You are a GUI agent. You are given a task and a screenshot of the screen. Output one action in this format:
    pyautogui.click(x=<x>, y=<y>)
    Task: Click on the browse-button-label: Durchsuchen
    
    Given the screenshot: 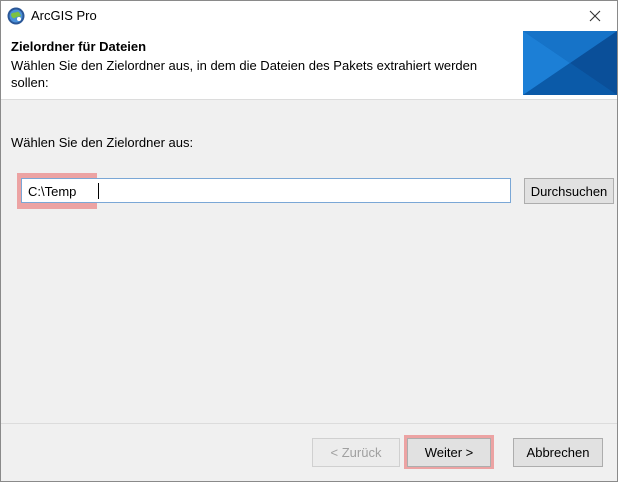 What is the action you would take?
    pyautogui.click(x=569, y=191)
    